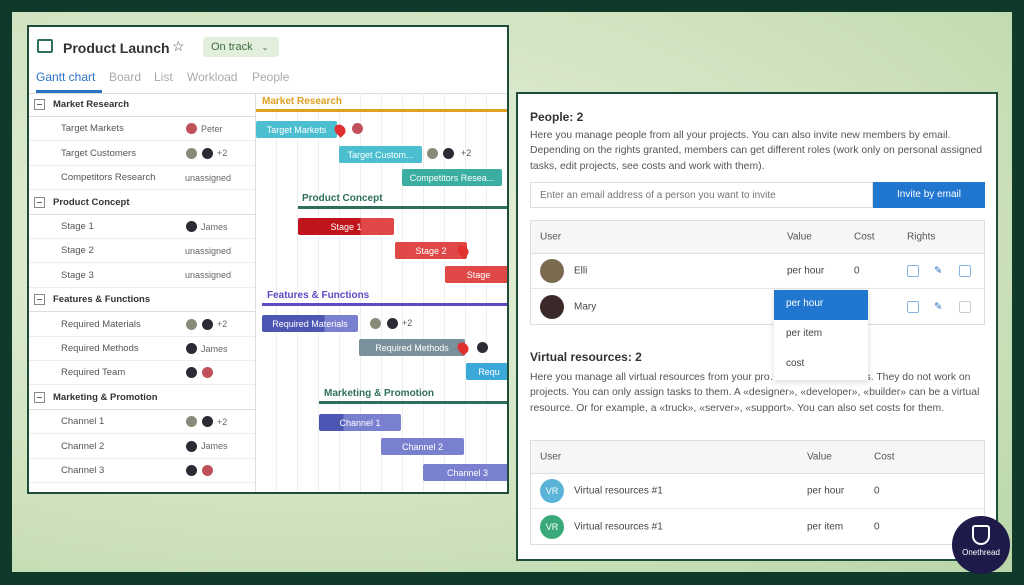 This screenshot has height=585, width=1024. I want to click on virtual-title: Virtual resources: 2, so click(586, 357).